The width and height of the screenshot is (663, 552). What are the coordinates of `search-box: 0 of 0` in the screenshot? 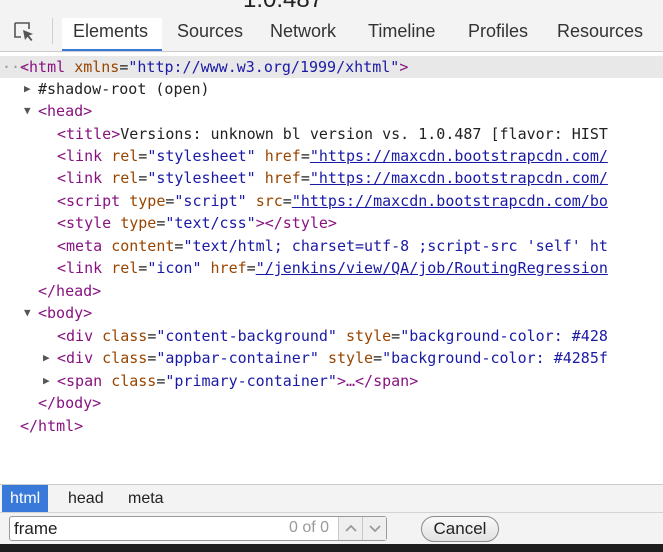 It's located at (198, 528).